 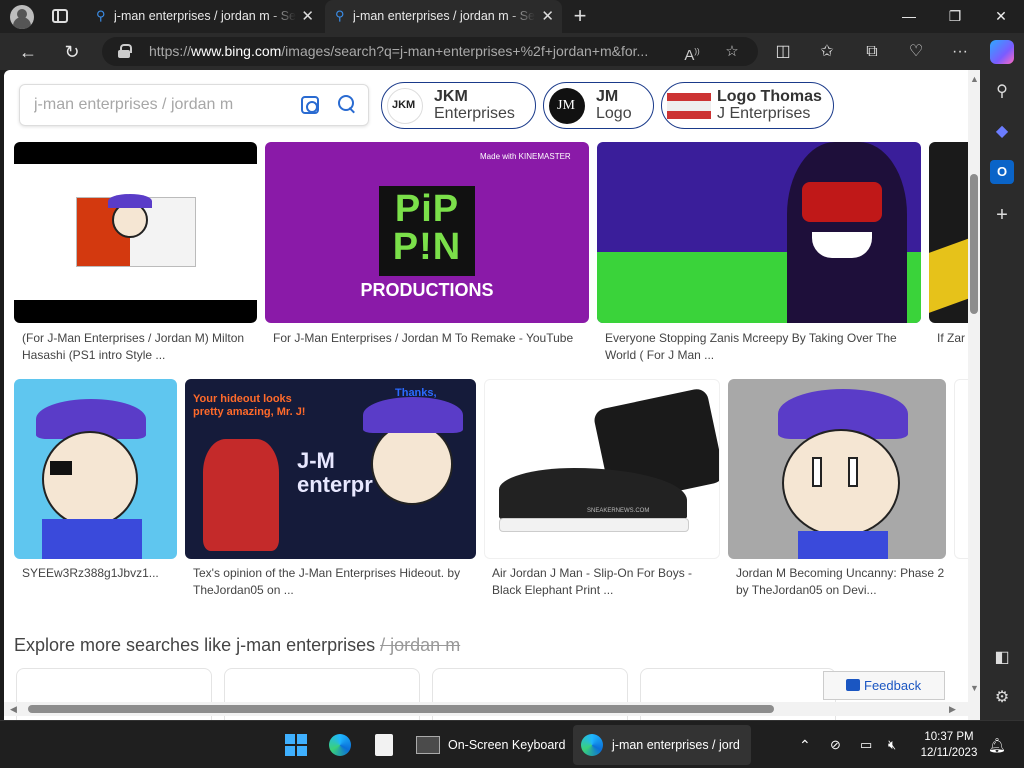 I want to click on settings-icon: ⚙, so click(x=1002, y=698).